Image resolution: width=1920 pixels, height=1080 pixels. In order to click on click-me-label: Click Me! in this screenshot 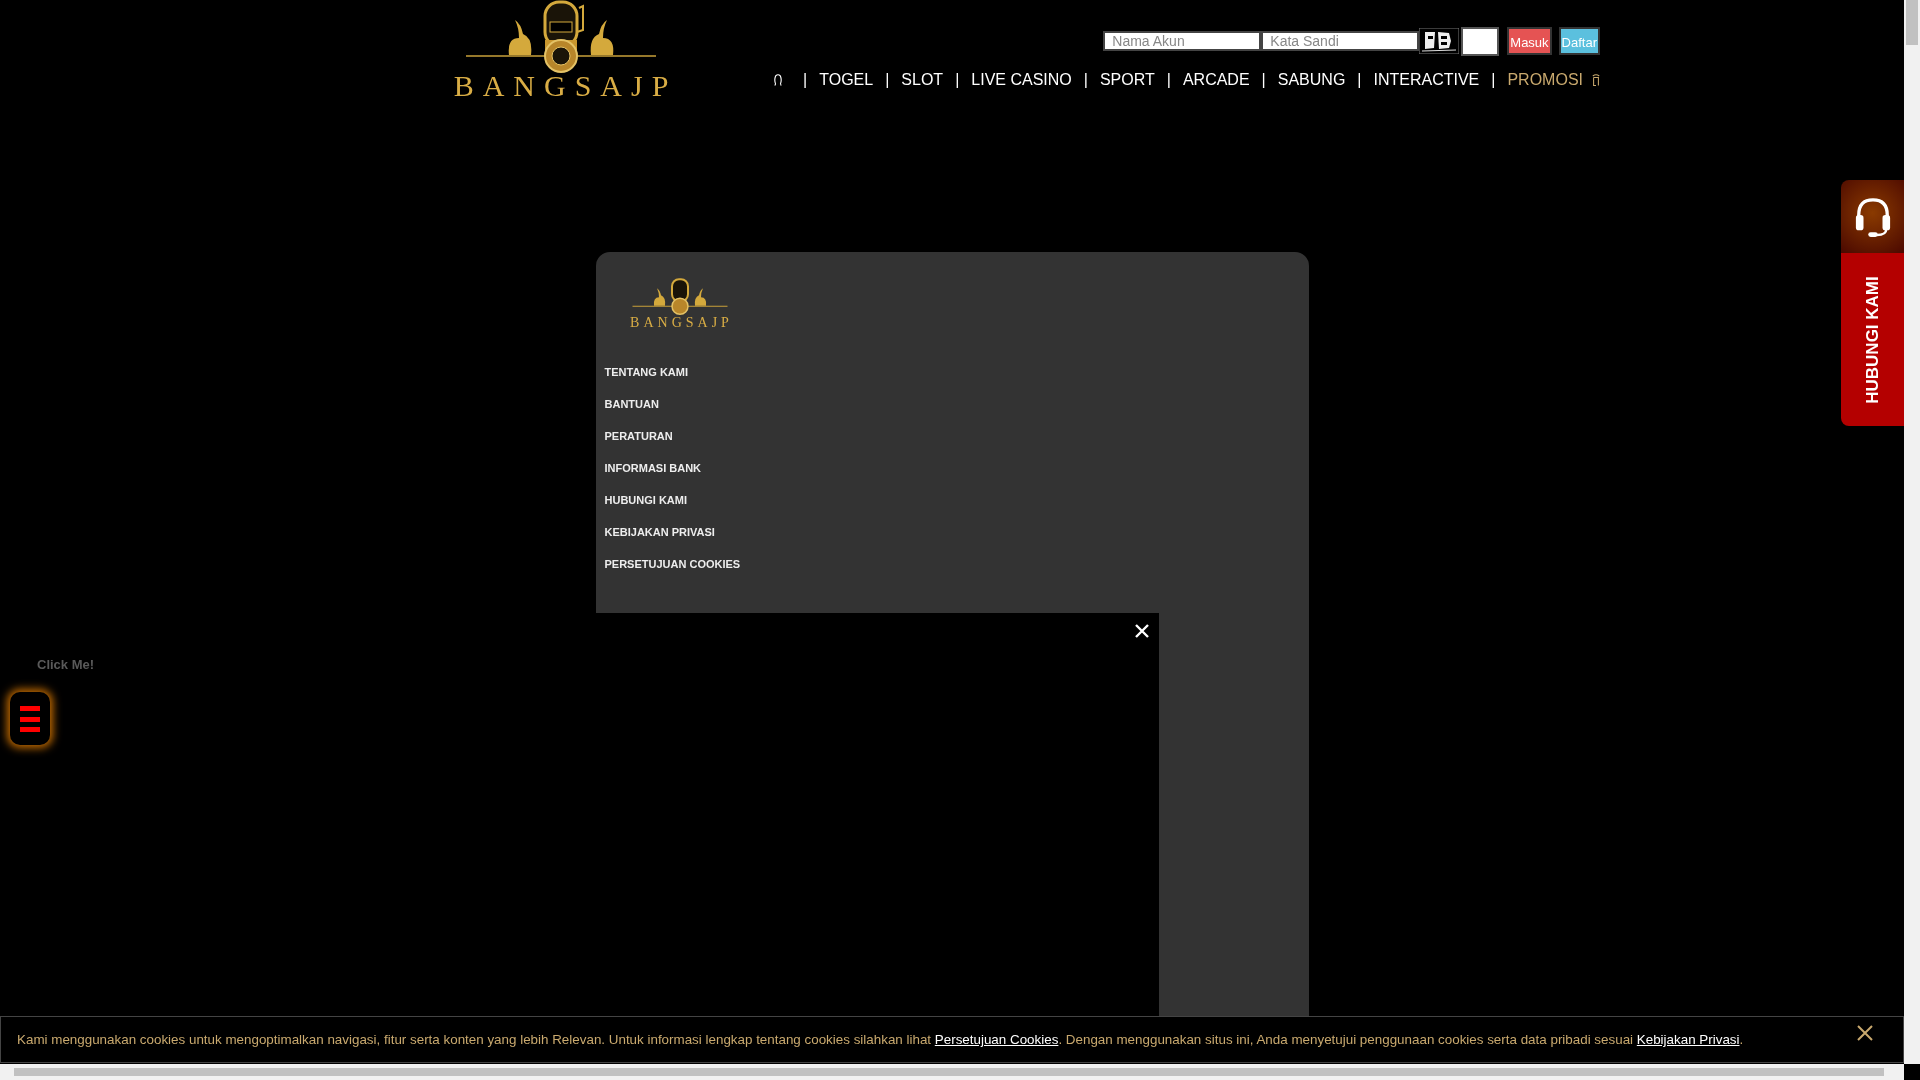, I will do `click(66, 664)`.